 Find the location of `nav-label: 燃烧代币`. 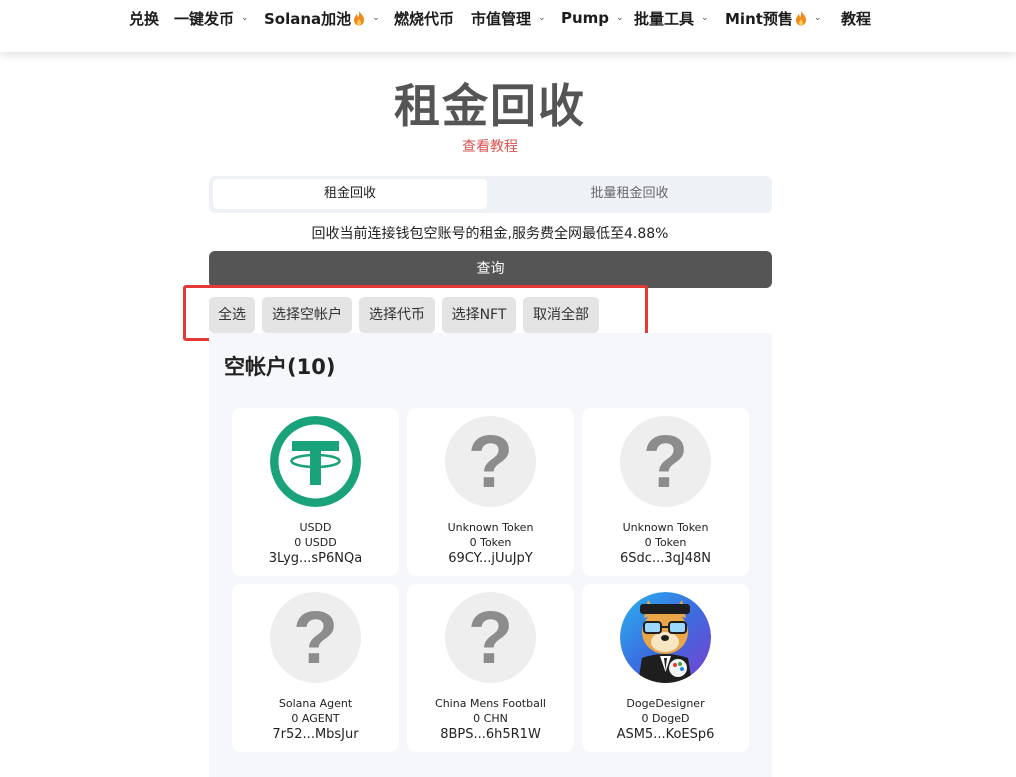

nav-label: 燃烧代币 is located at coordinates (424, 18).